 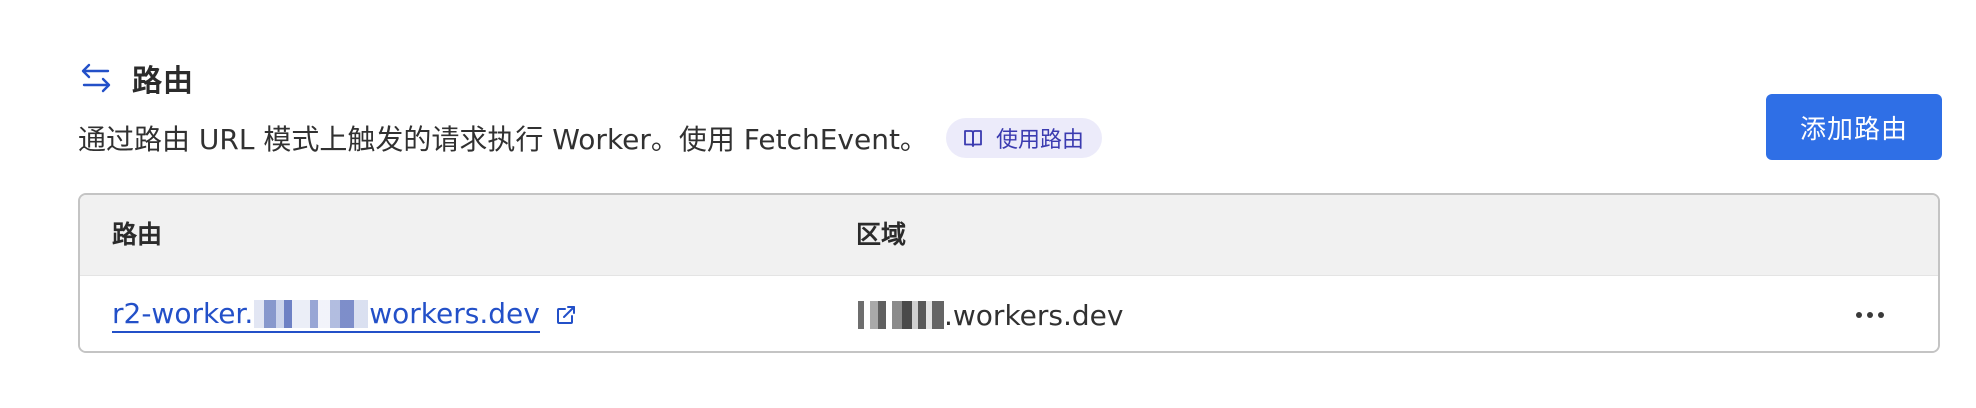 What do you see at coordinates (900, 315) in the screenshot?
I see `redacted-zone` at bounding box center [900, 315].